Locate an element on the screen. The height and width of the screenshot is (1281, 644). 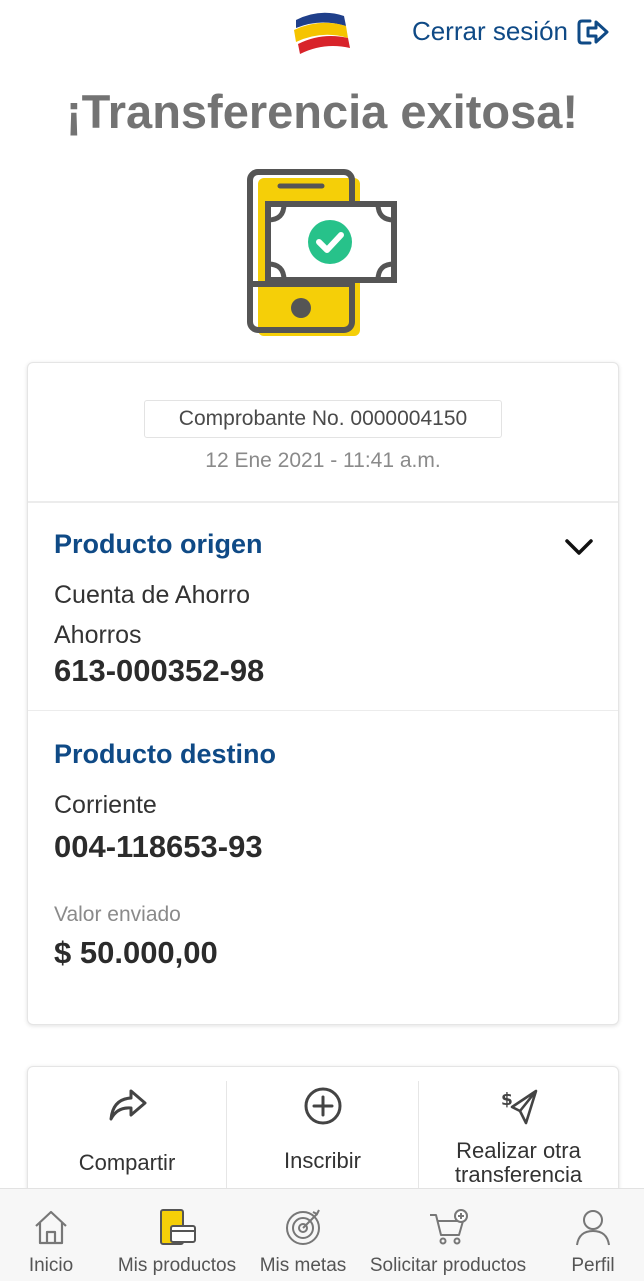
share-icon is located at coordinates (128, 1105).